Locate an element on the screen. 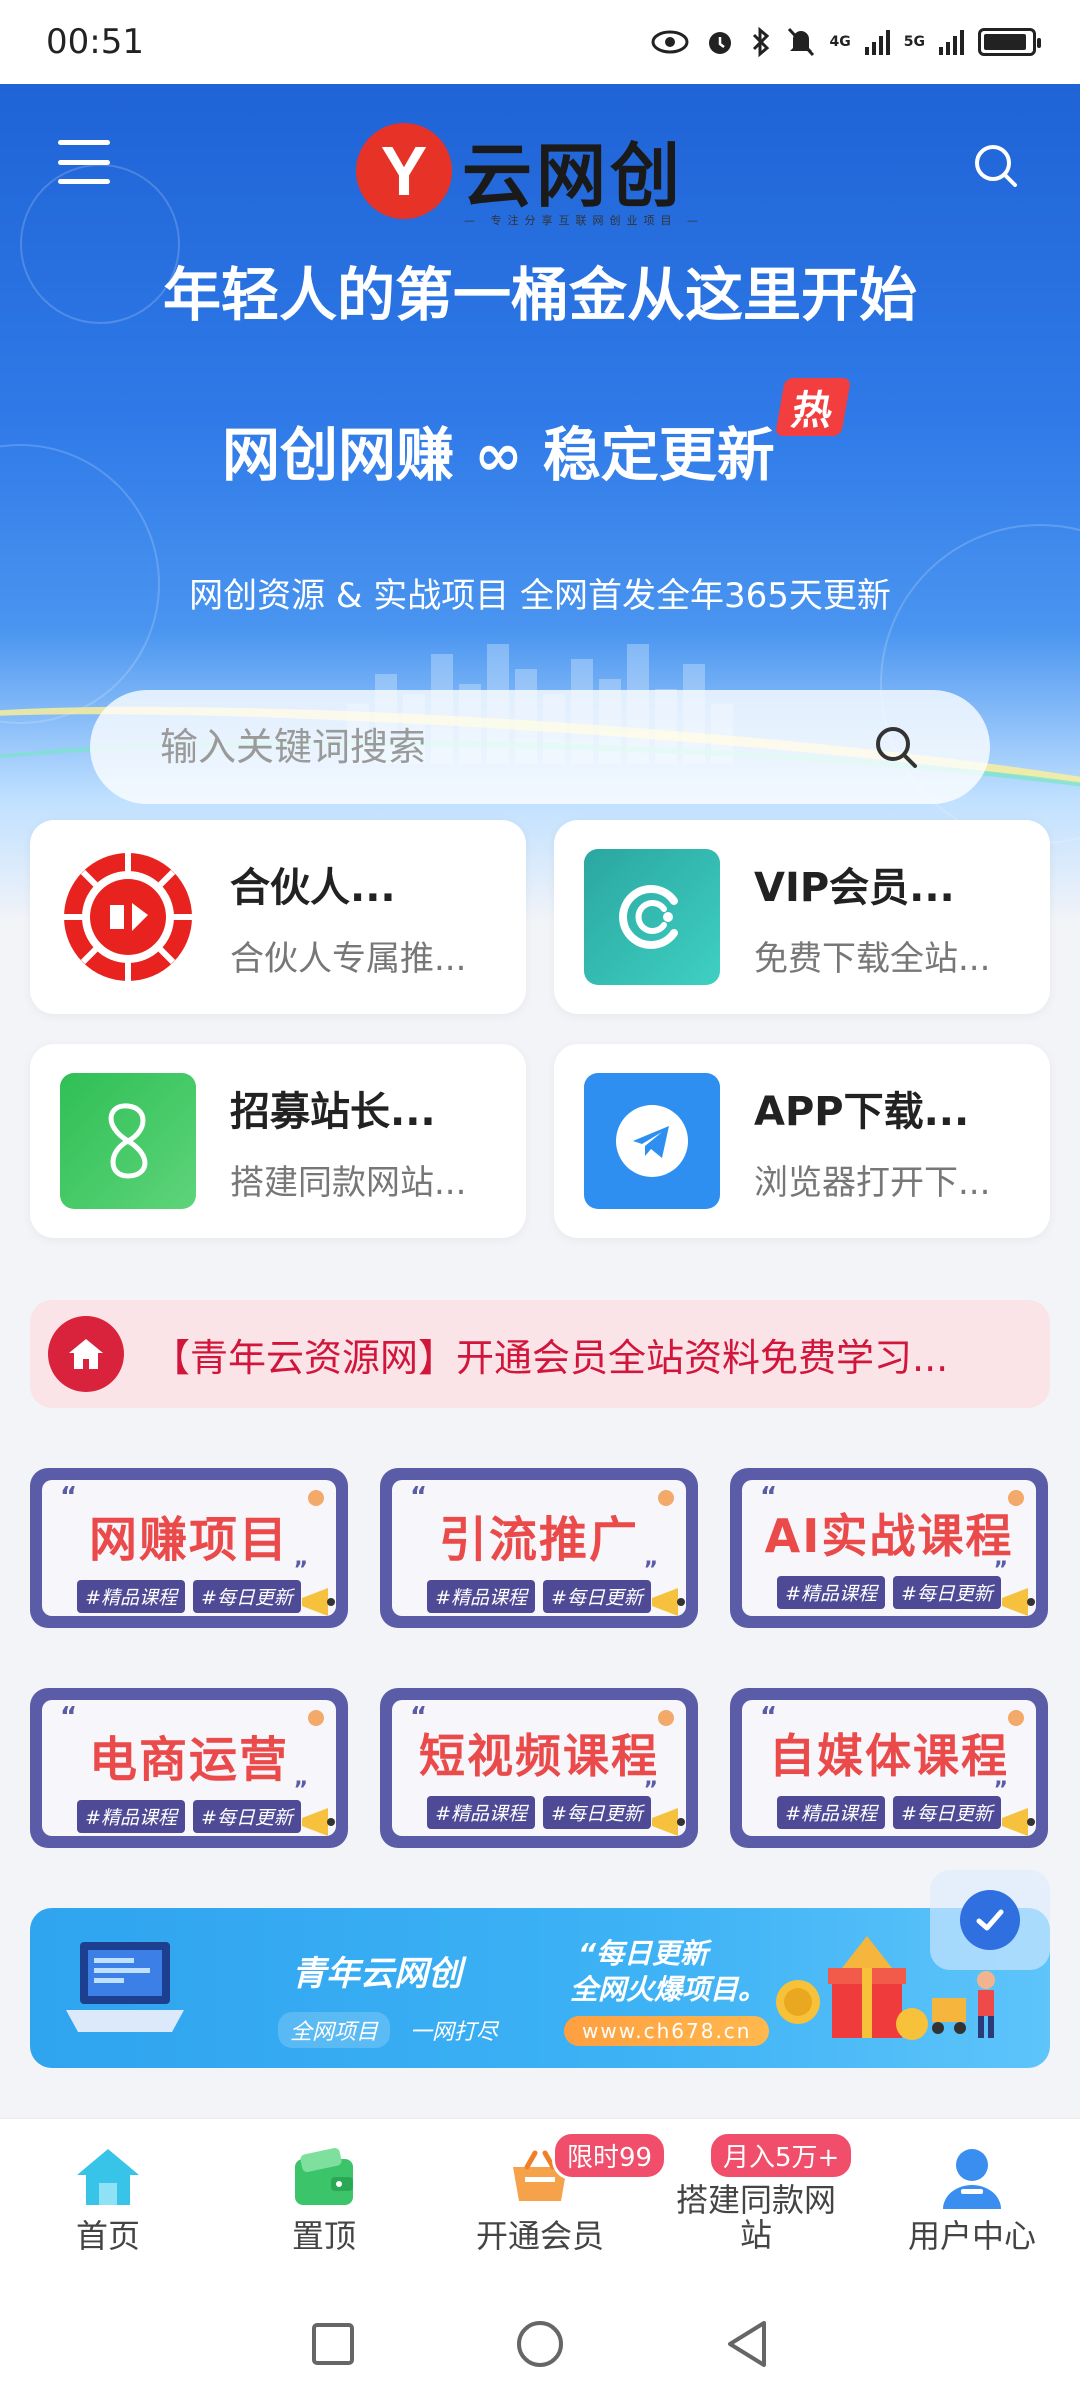  bottom-nav: 首页 置顶 开通会员 限时99 搭建同款网站 月入5万+ 用户中心 is located at coordinates (540, 2203).